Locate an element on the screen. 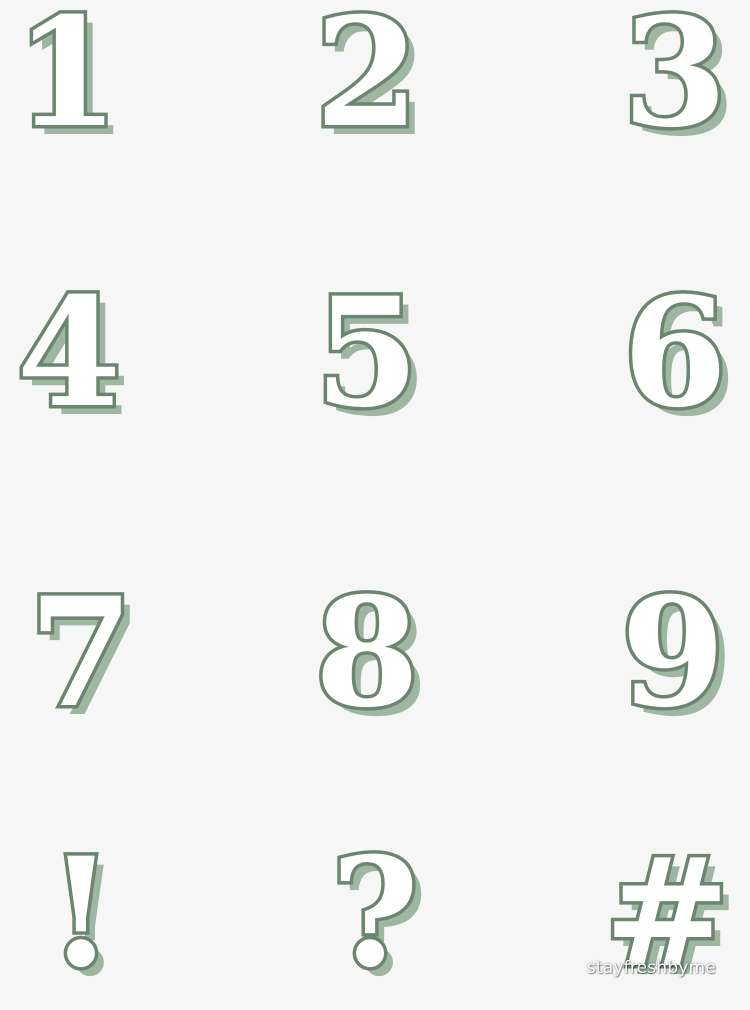 The height and width of the screenshot is (1010, 750). sticker-digit-7: 7 7 is located at coordinates (81, 653).